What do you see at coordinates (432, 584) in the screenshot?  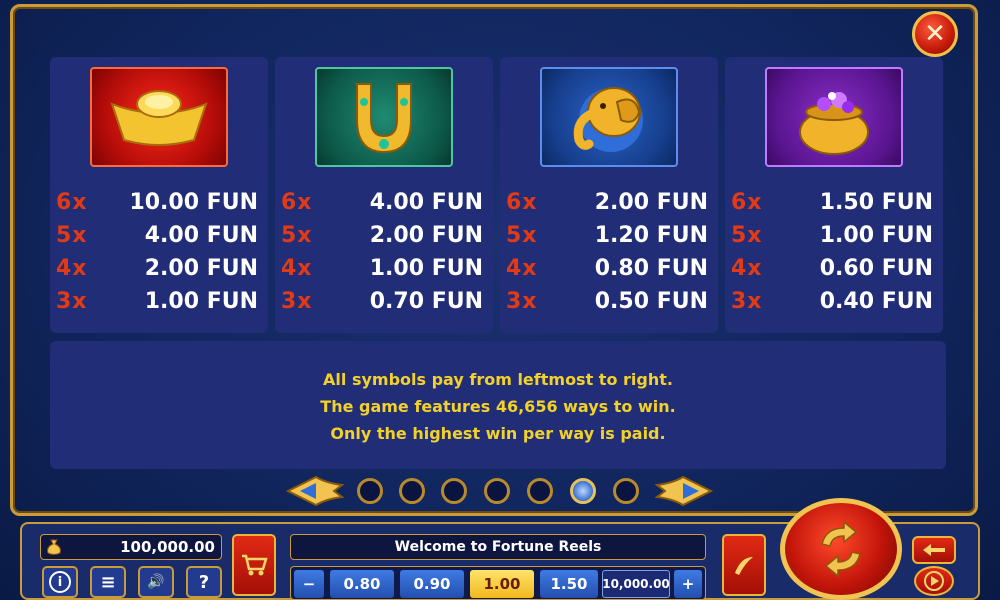 I see `bet-option: 0.90` at bounding box center [432, 584].